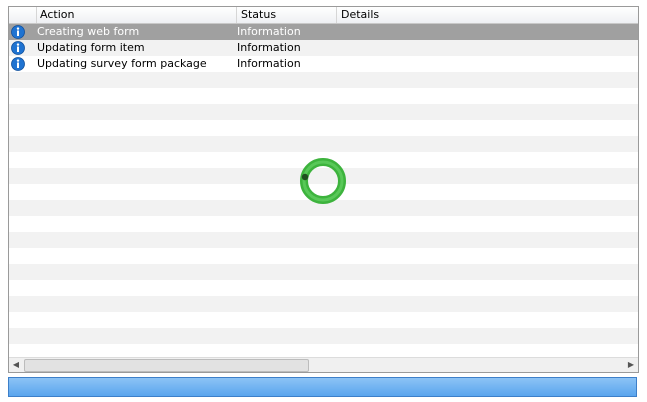 Image resolution: width=647 pixels, height=402 pixels. Describe the element at coordinates (122, 63) in the screenshot. I see `row-action: Updating survey form package` at that location.